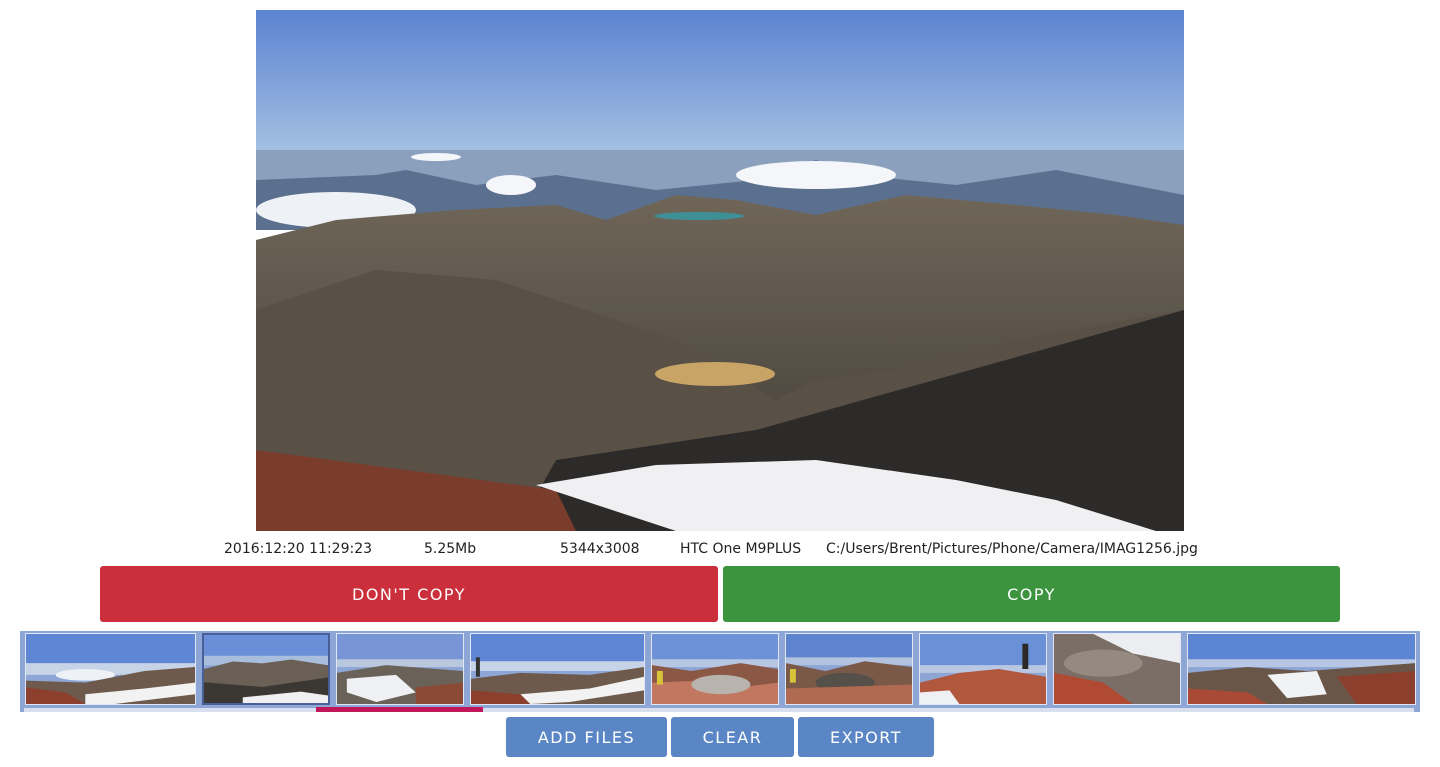 The image size is (1440, 767). Describe the element at coordinates (586, 737) in the screenshot. I see `add-files-button: ADD FILES` at that location.